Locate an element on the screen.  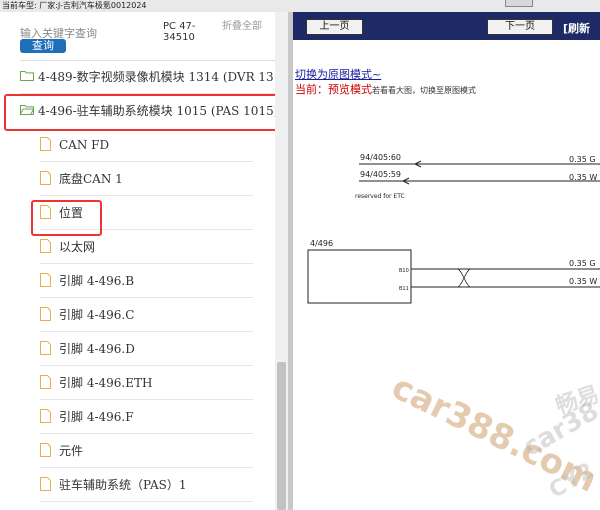
next-page-label: 下一页 is located at coordinates (520, 26).